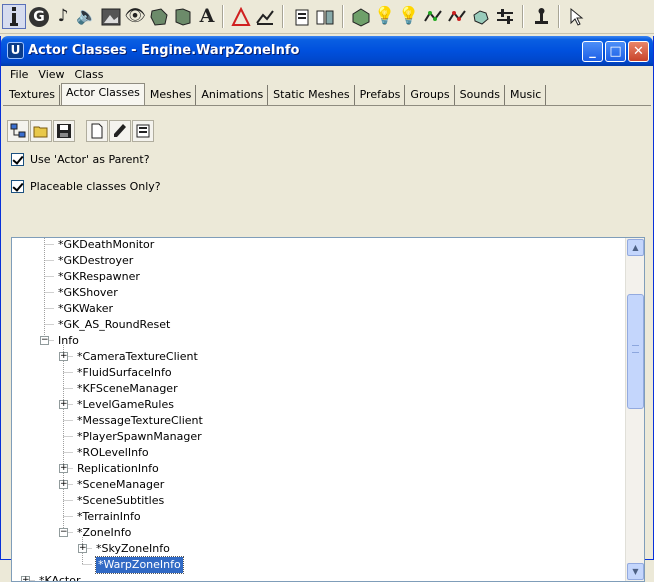  What do you see at coordinates (104, 532) in the screenshot?
I see `tree-node-label: *ZoneInfo` at bounding box center [104, 532].